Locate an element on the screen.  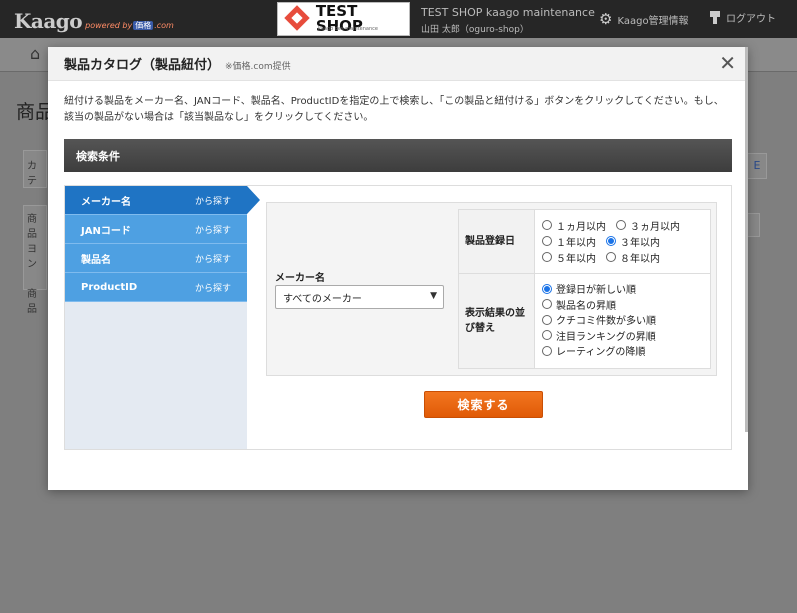
shop-banner: TEST SHOP kaago des maintenance is located at coordinates (343, 19).